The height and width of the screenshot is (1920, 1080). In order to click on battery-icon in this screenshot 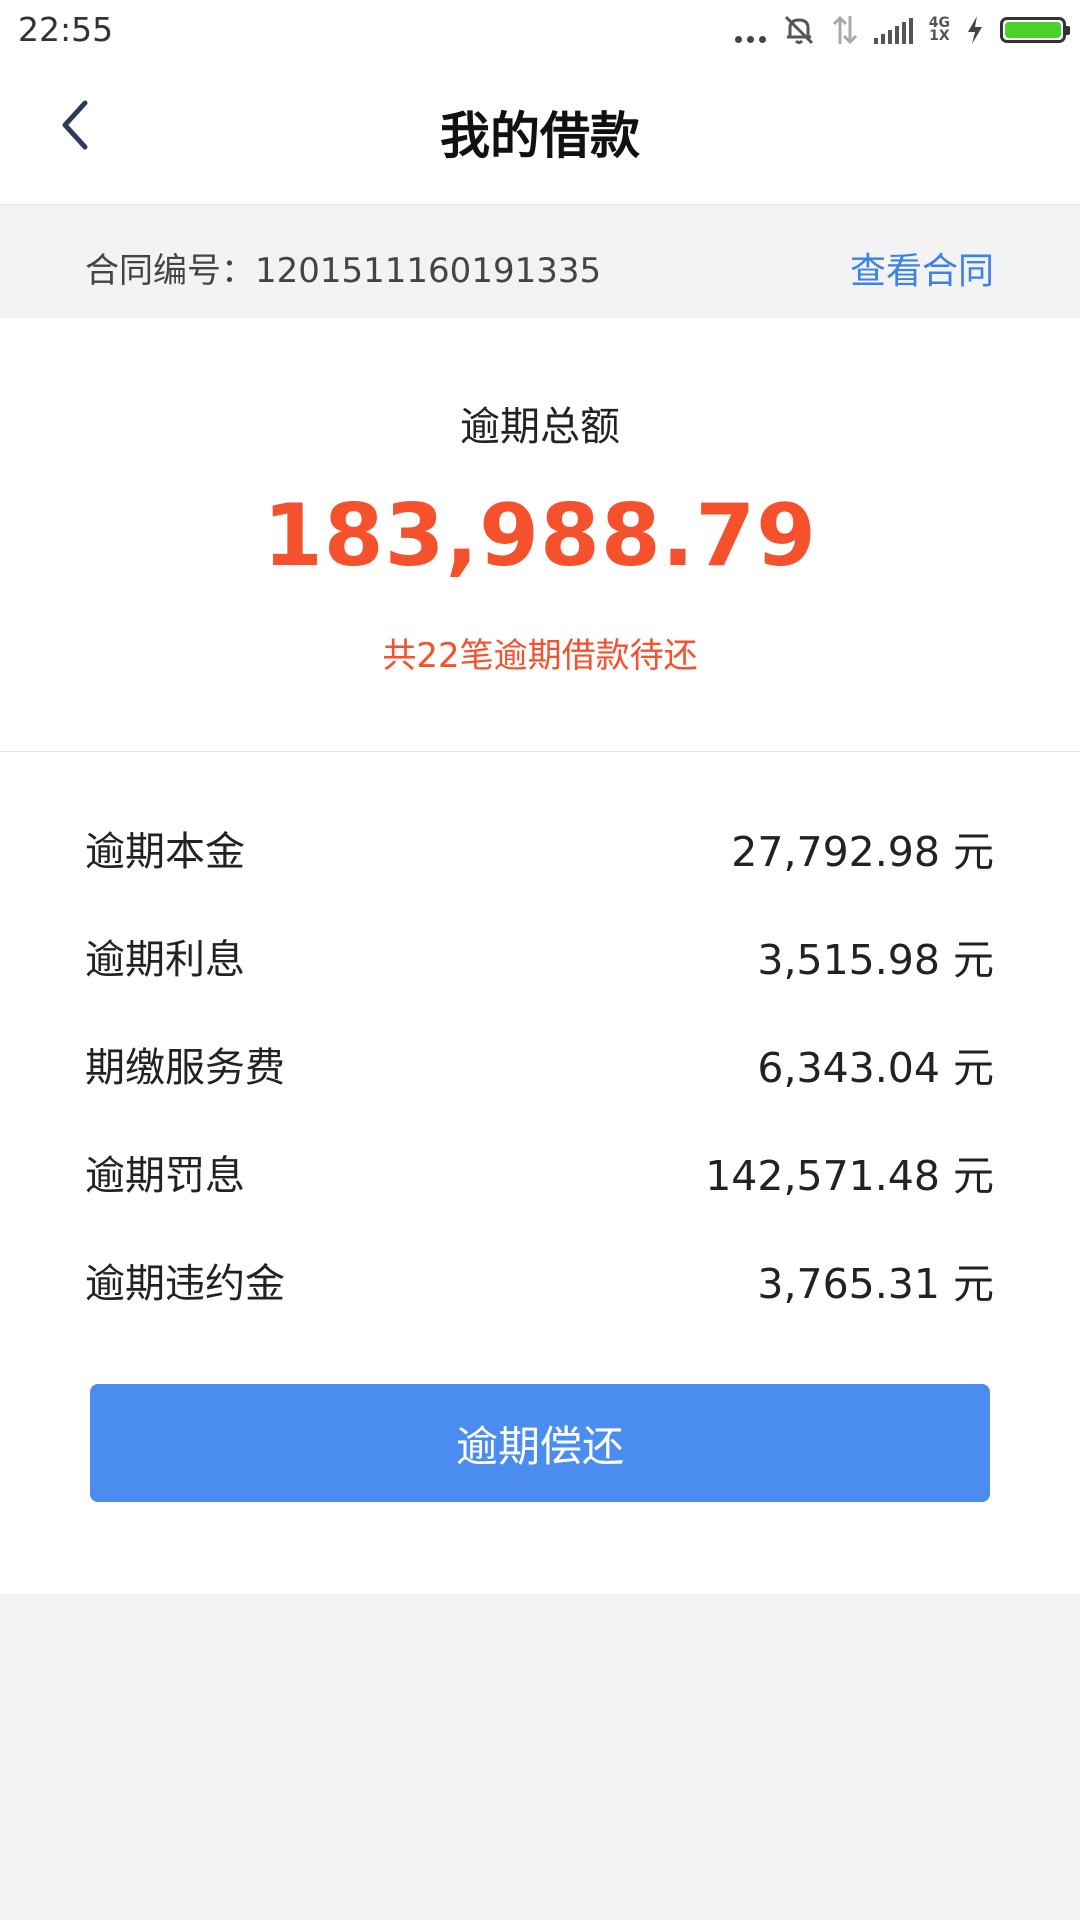, I will do `click(1035, 30)`.